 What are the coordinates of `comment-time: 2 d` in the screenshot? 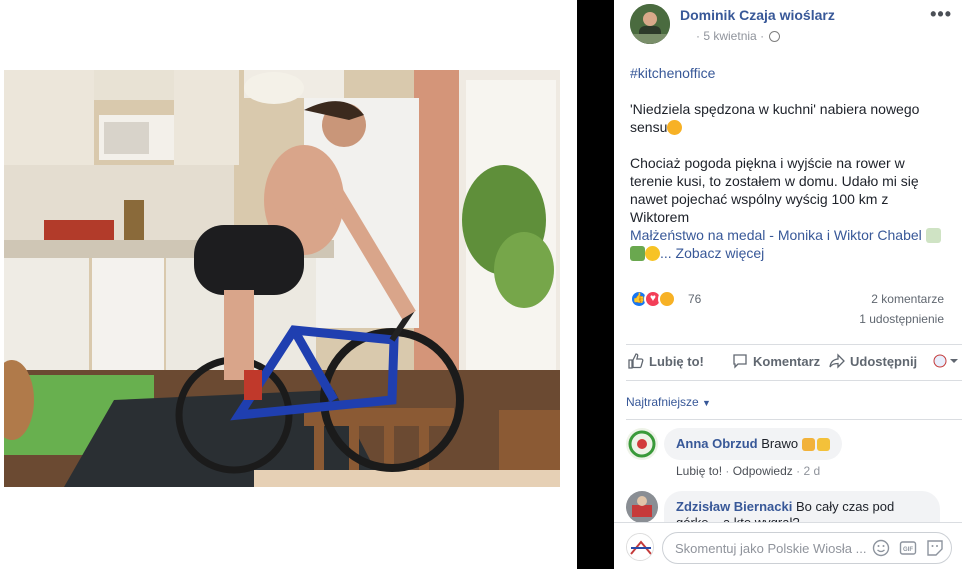 It's located at (811, 471).